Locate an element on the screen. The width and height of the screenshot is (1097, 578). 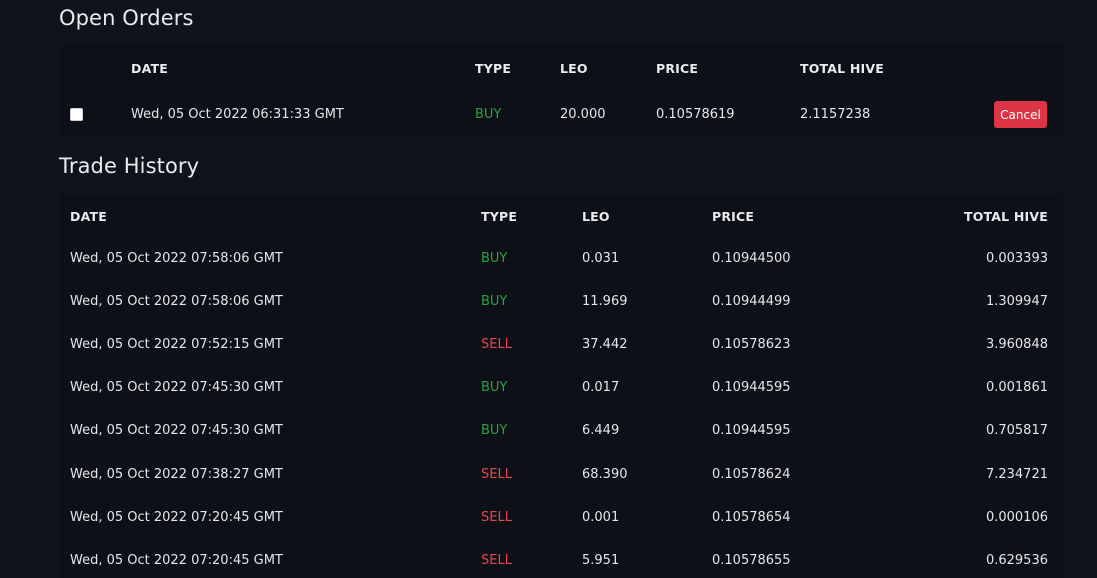
trade-total-hive: 0.000106 is located at coordinates (1016, 517).